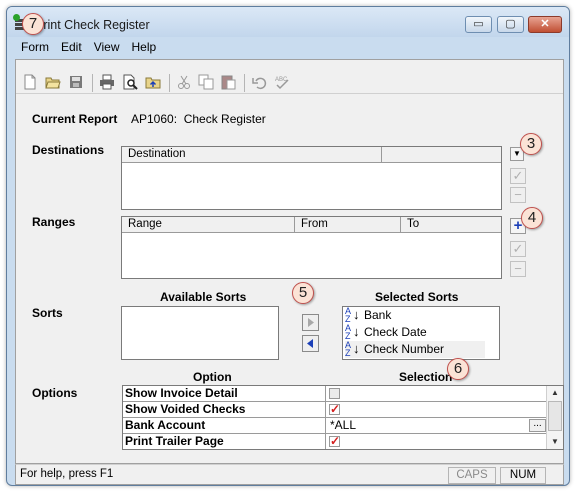 The width and height of the screenshot is (576, 491). Describe the element at coordinates (531, 144) in the screenshot. I see `callout-badge: 3` at that location.